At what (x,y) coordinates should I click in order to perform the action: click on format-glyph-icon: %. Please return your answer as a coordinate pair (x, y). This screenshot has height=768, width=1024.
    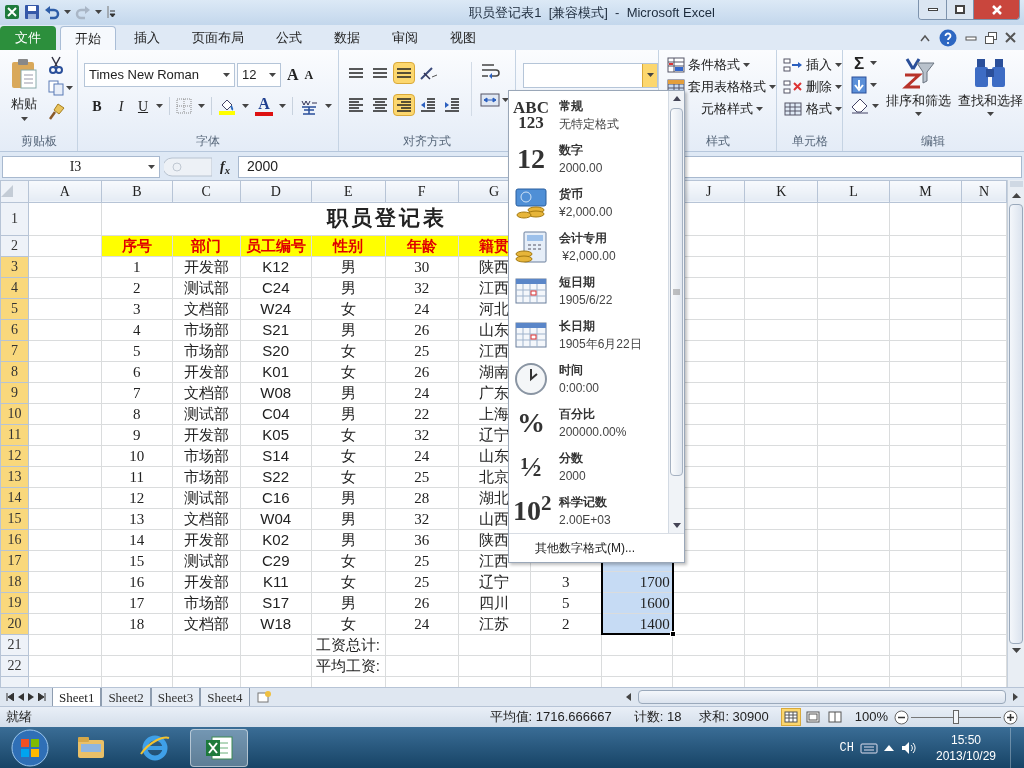
    Looking at the image, I should click on (531, 423).